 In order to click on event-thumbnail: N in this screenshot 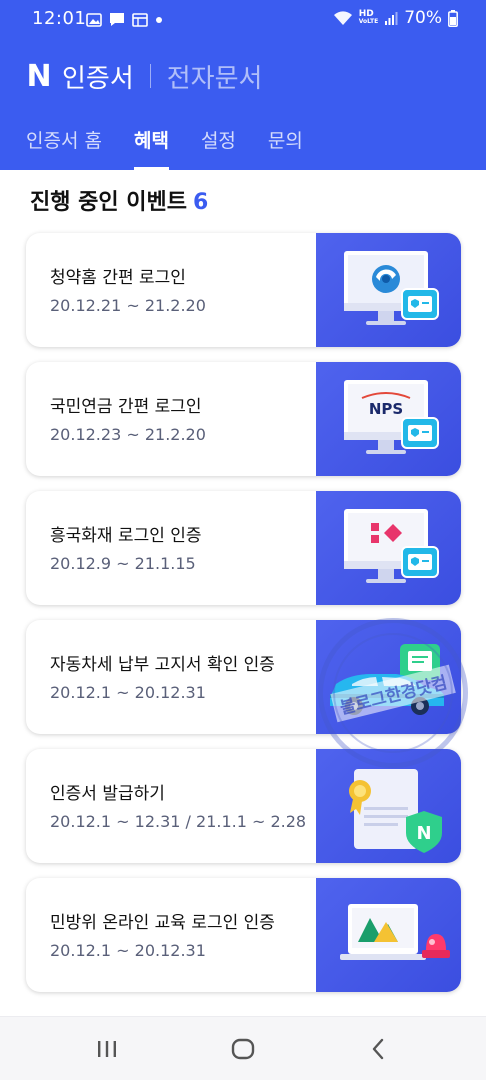, I will do `click(388, 806)`.